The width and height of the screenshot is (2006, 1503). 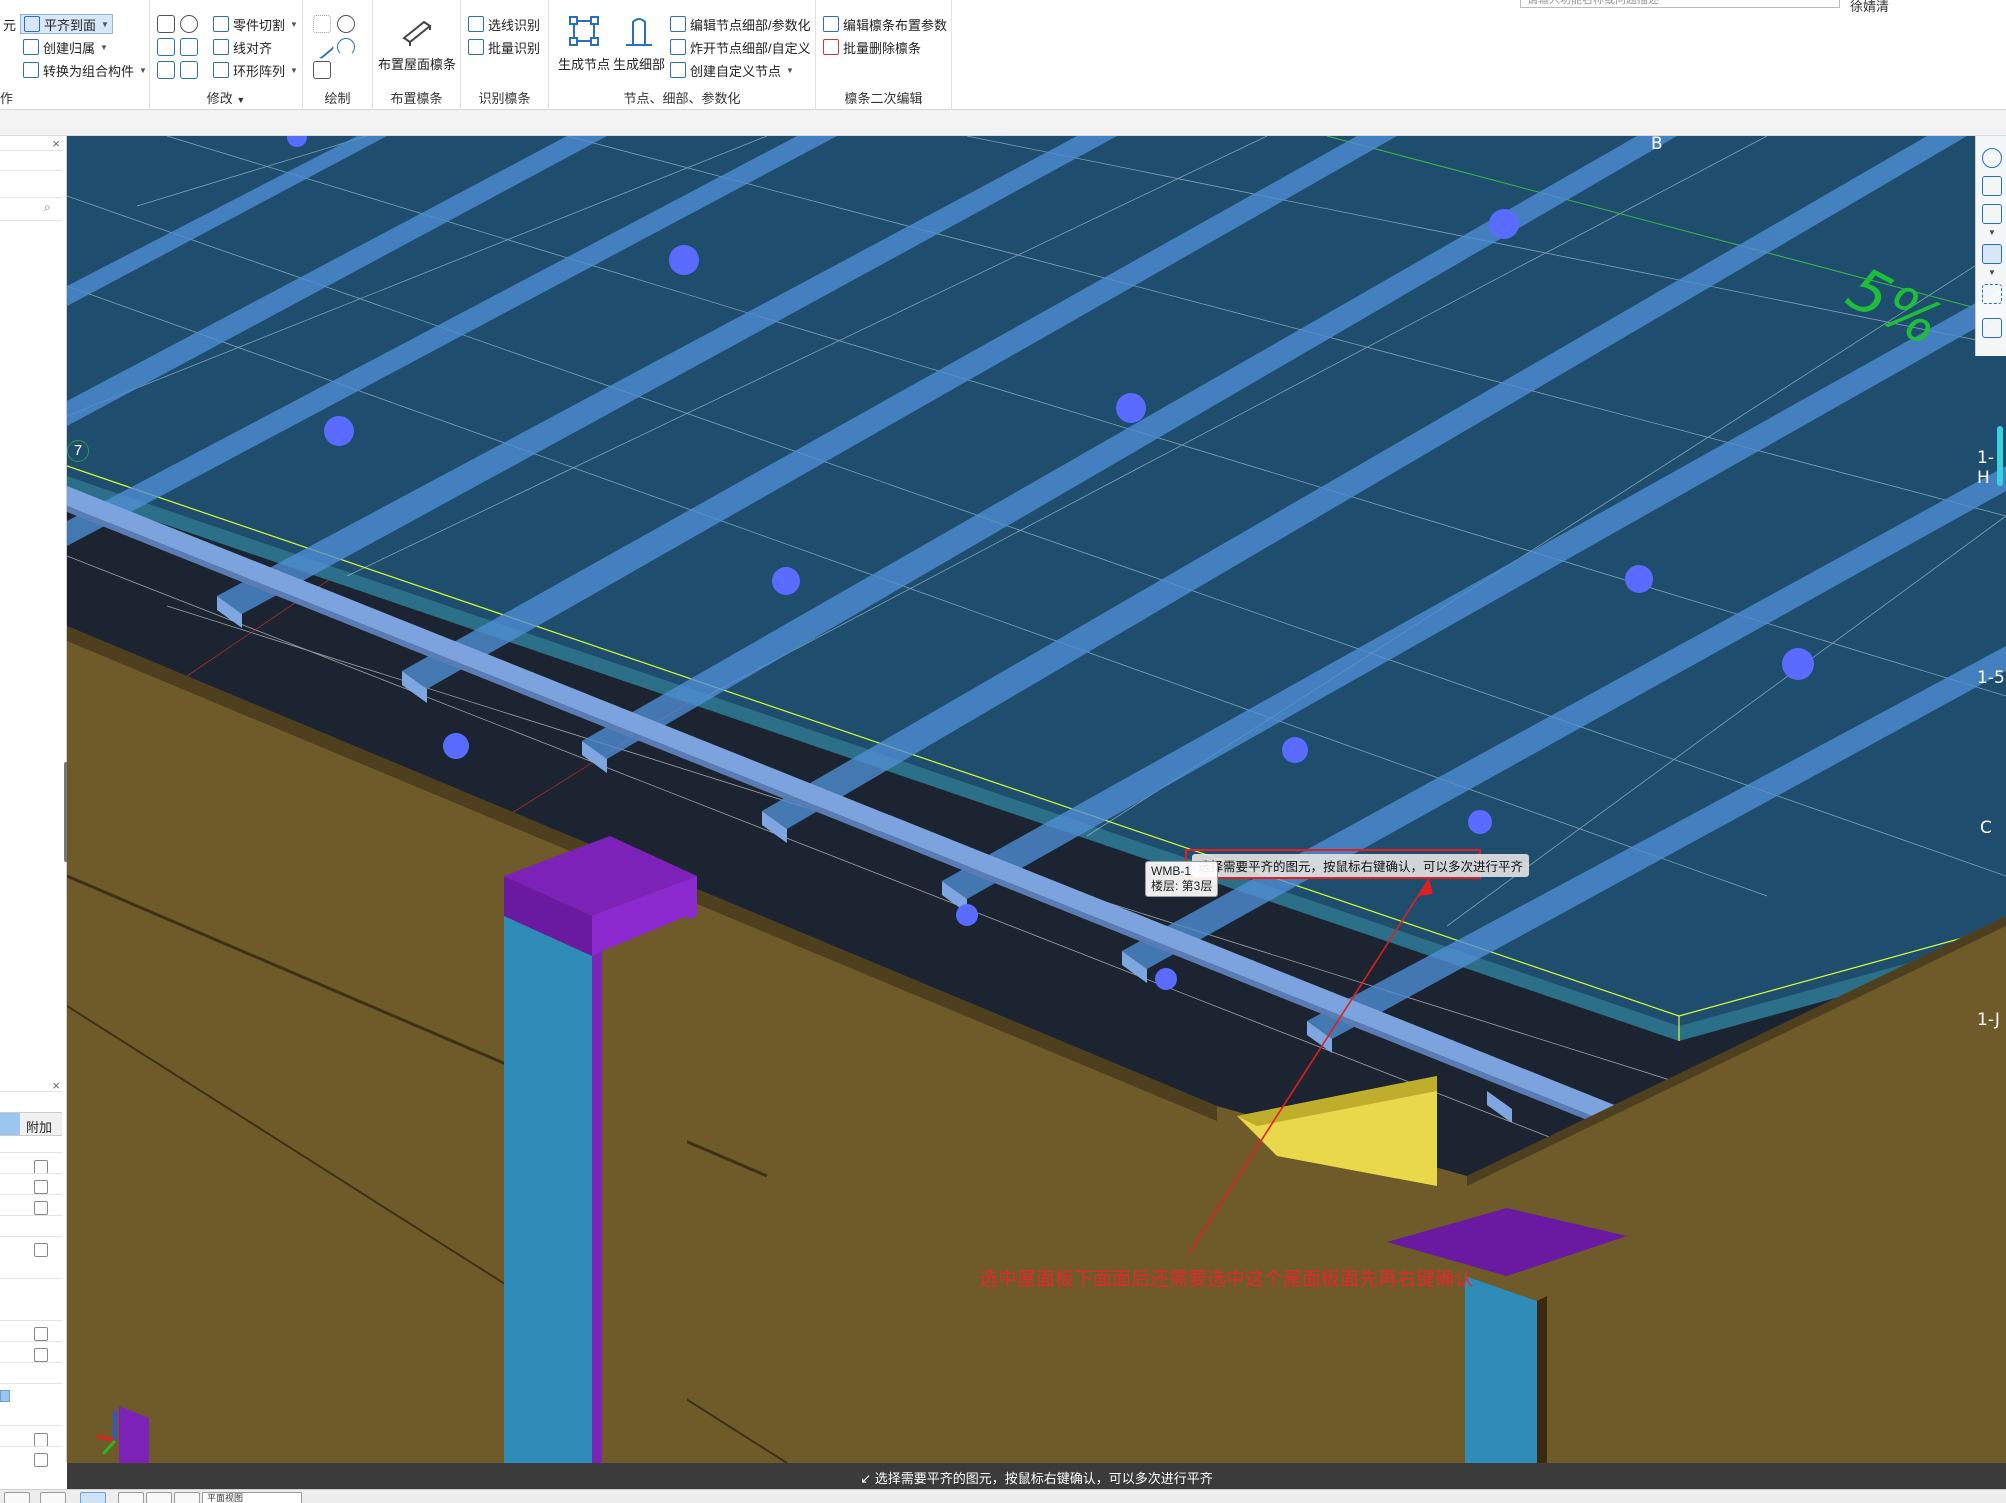 What do you see at coordinates (639, 32) in the screenshot?
I see `detail-icon` at bounding box center [639, 32].